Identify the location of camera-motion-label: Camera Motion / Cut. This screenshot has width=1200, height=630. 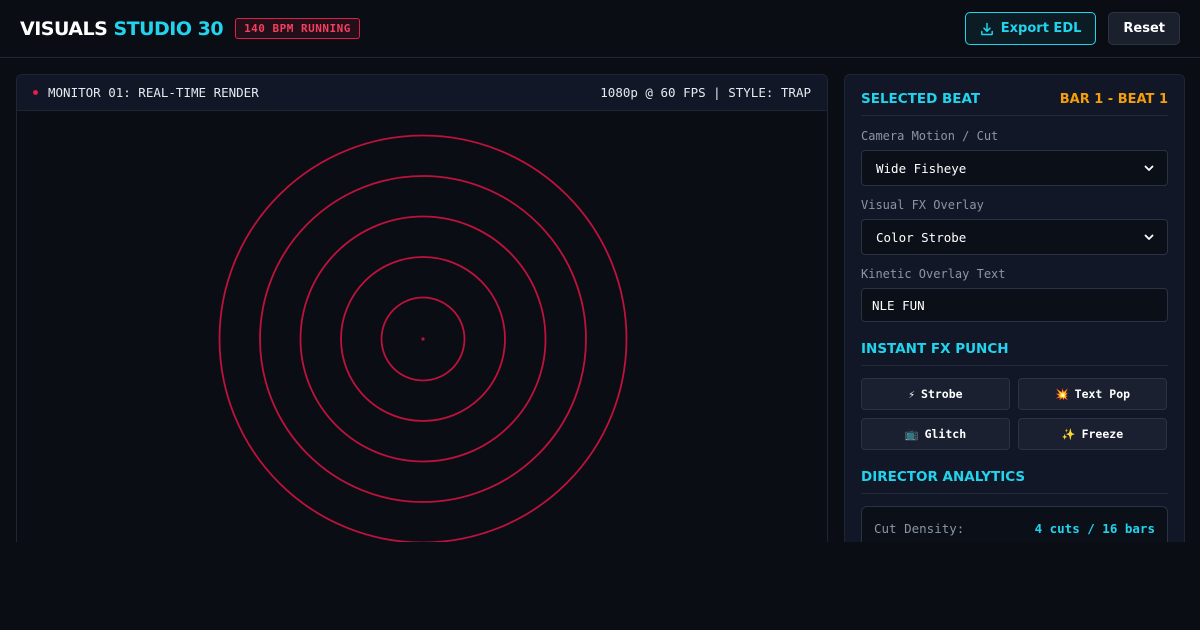
(930, 136).